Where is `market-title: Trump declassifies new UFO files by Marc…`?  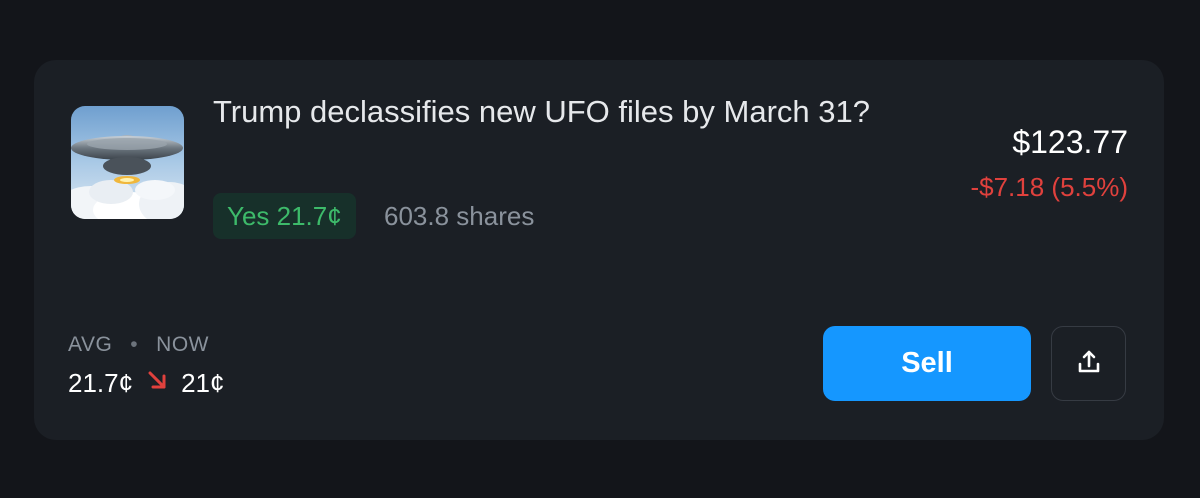 market-title: Trump declassifies new UFO files by Marc… is located at coordinates (573, 112).